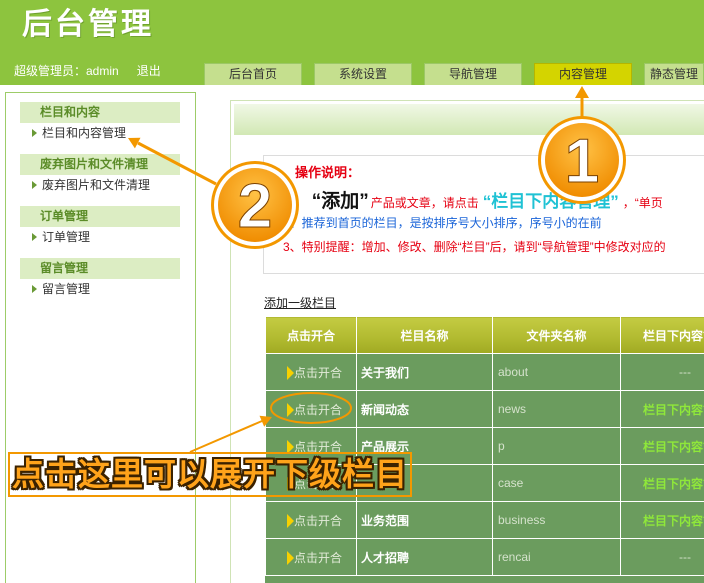  Describe the element at coordinates (66, 237) in the screenshot. I see `sidebar-item-label: 订单管理` at that location.